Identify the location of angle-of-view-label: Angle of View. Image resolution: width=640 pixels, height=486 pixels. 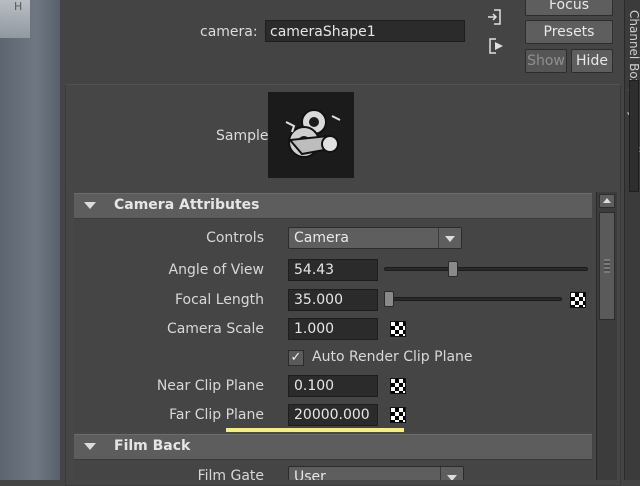
(216, 270).